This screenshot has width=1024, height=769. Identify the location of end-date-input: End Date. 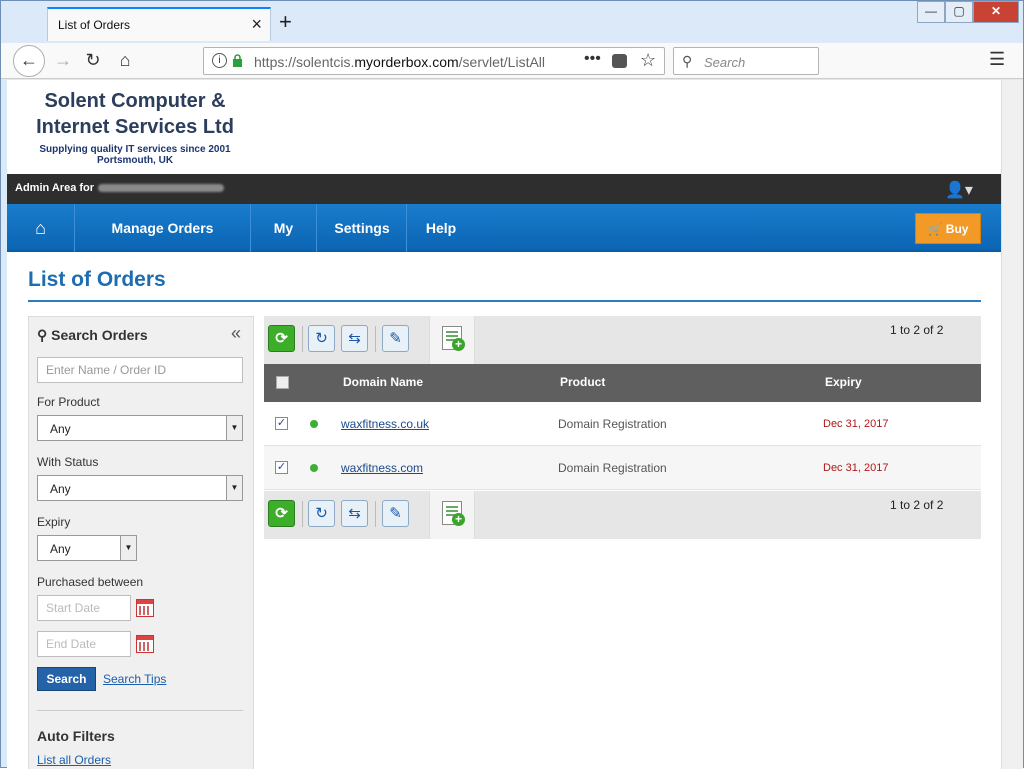
(84, 644).